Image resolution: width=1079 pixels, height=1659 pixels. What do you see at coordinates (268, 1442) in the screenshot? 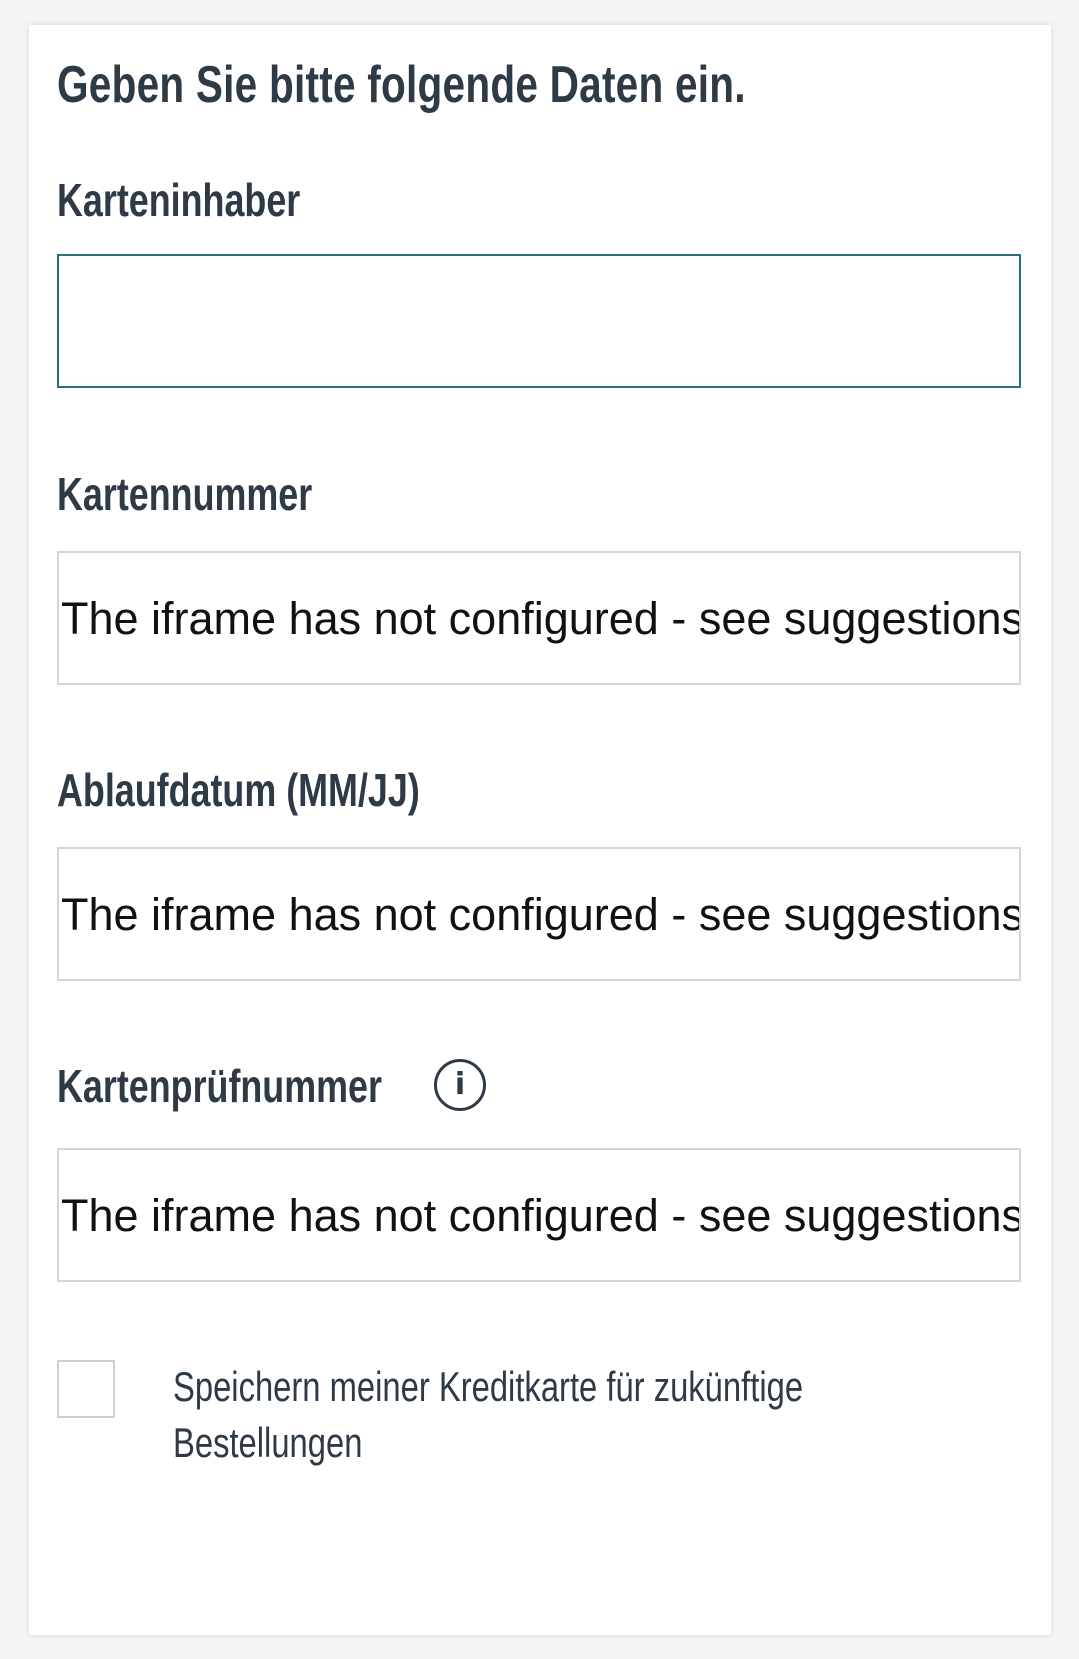
I see `save-card-label-line2: Bestellungen` at bounding box center [268, 1442].